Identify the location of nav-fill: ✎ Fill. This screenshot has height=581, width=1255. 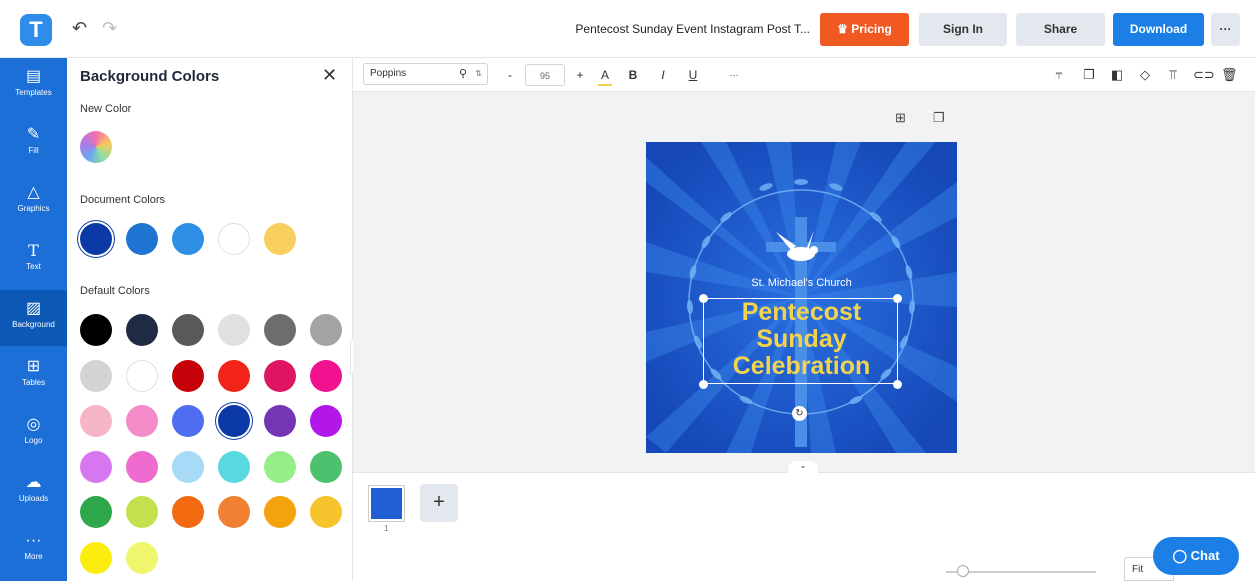
(33, 144).